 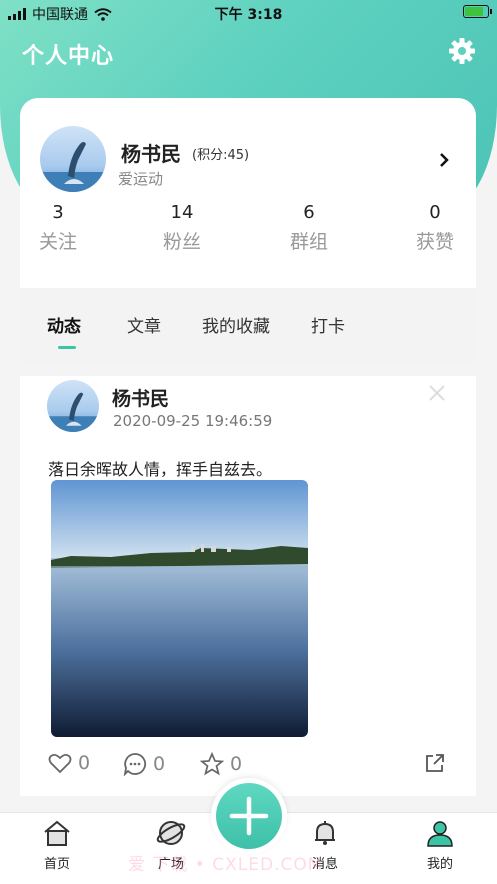 What do you see at coordinates (64, 324) in the screenshot?
I see `tab-dynamics: 动态` at bounding box center [64, 324].